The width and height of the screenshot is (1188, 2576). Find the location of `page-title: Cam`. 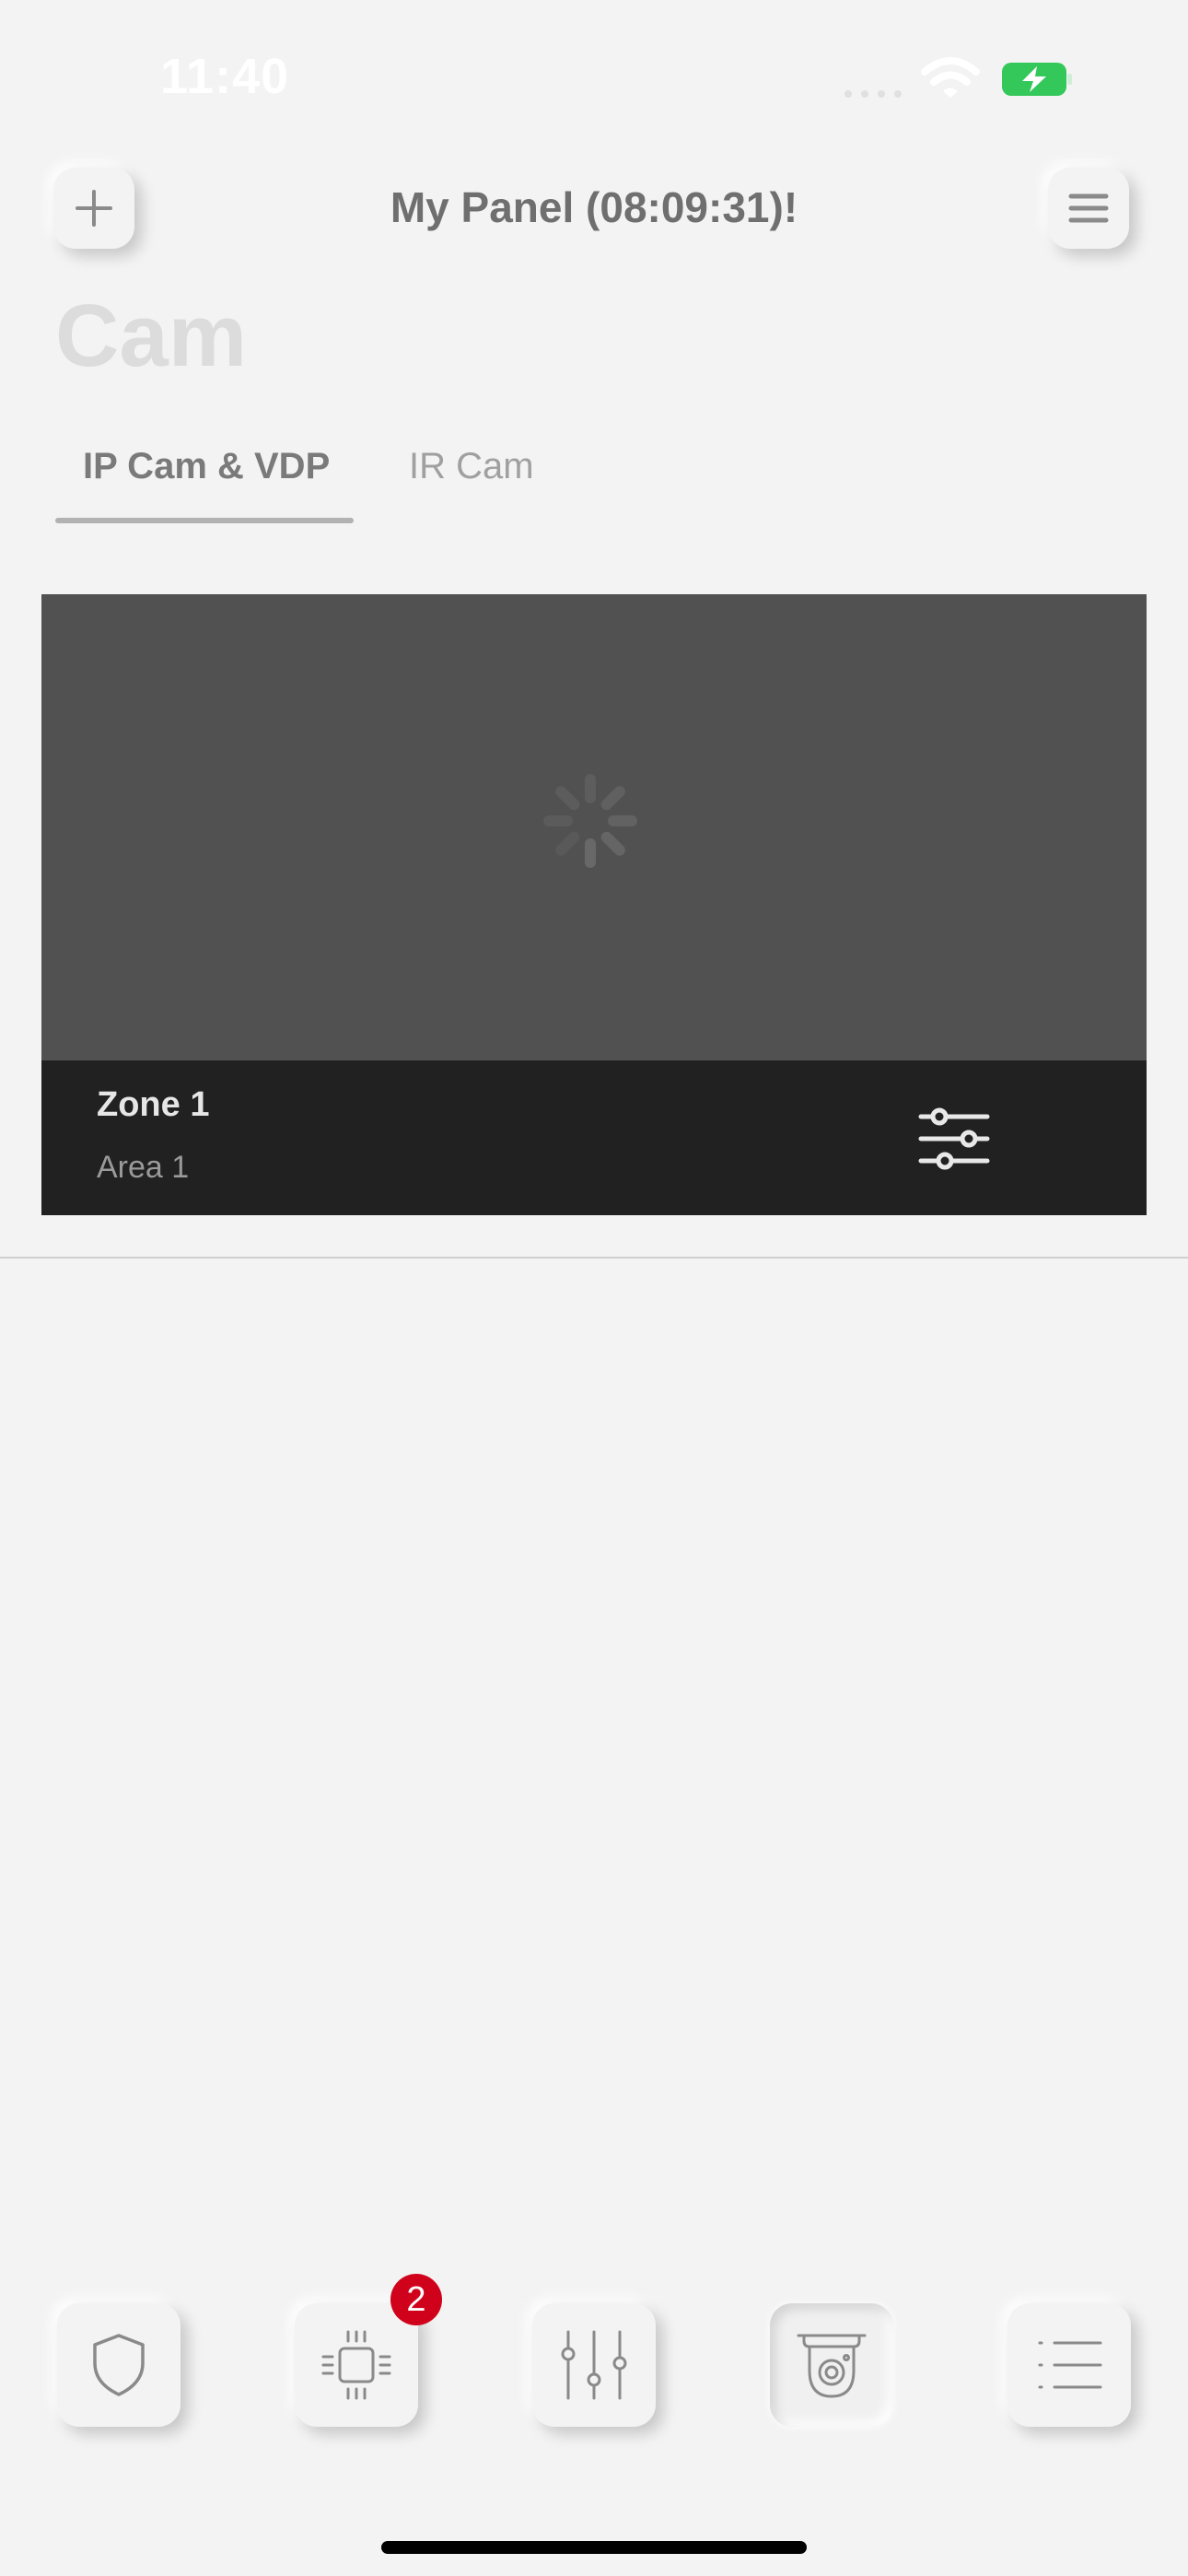

page-title: Cam is located at coordinates (151, 336).